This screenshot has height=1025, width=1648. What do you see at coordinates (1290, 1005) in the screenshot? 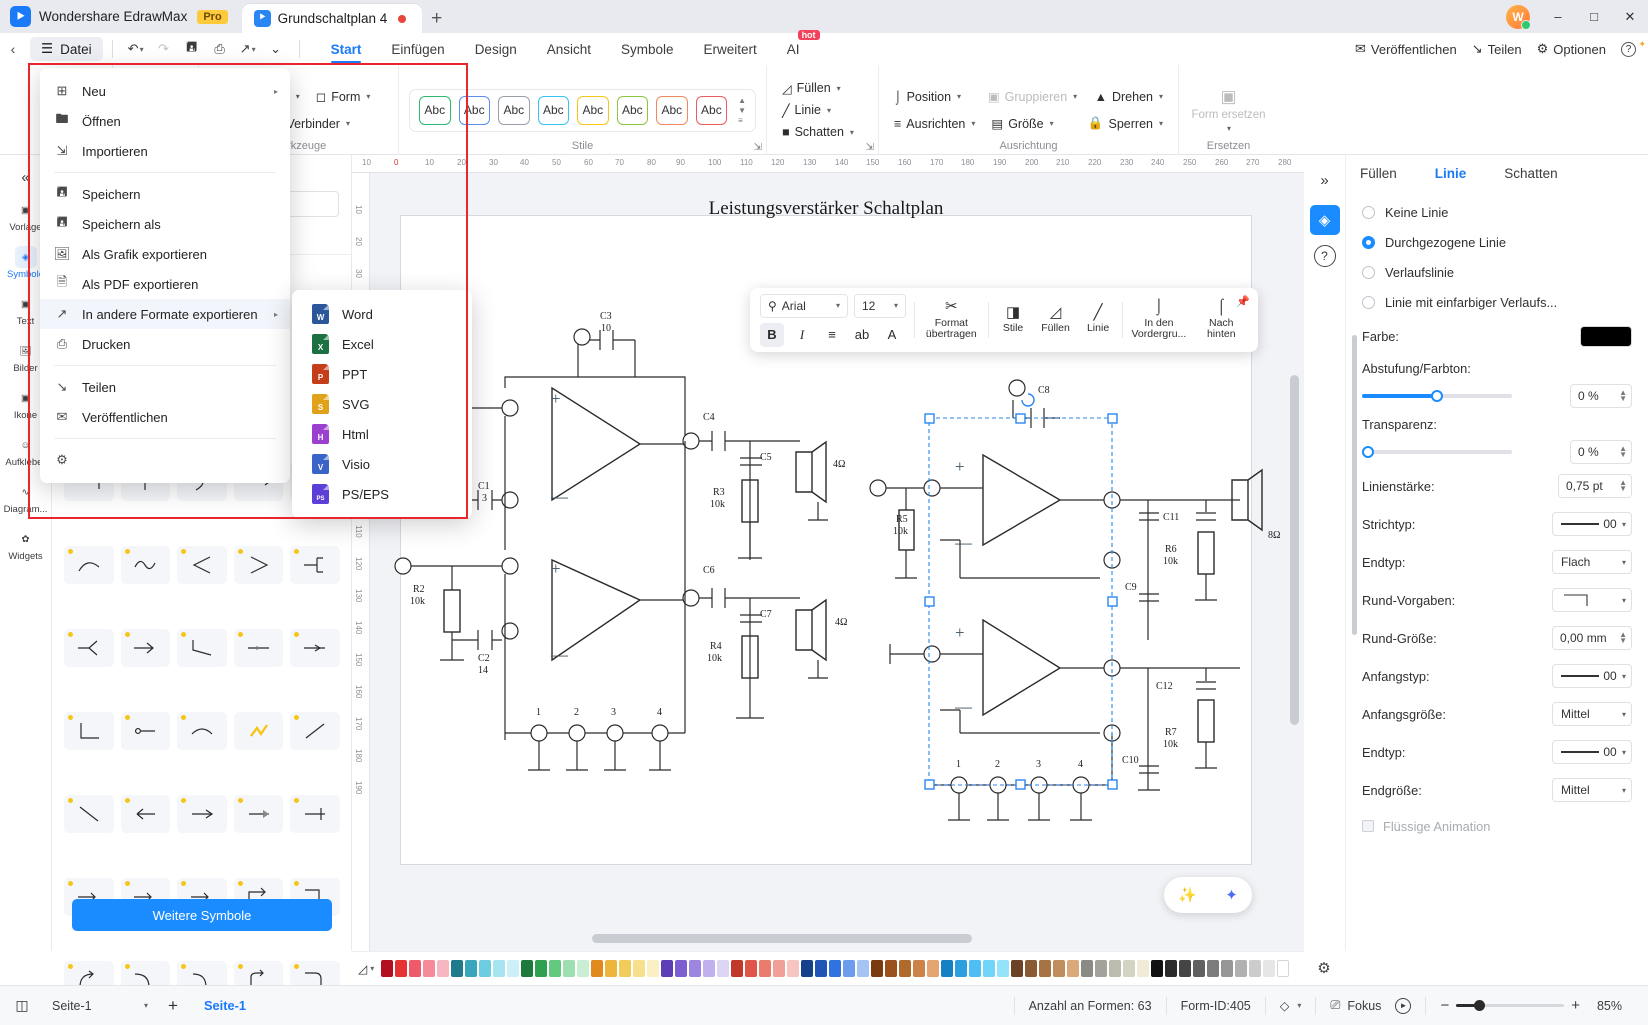
I see `layers-button: ◇ ▾` at bounding box center [1290, 1005].